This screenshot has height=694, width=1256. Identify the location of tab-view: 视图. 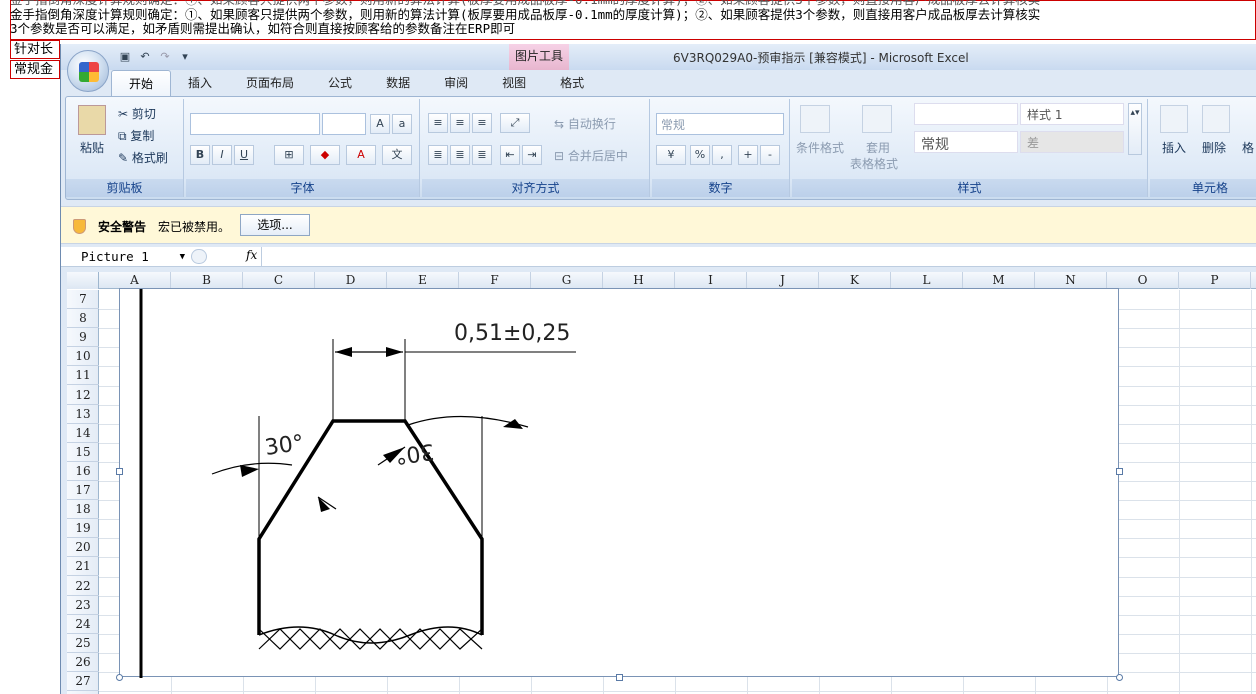
(514, 83).